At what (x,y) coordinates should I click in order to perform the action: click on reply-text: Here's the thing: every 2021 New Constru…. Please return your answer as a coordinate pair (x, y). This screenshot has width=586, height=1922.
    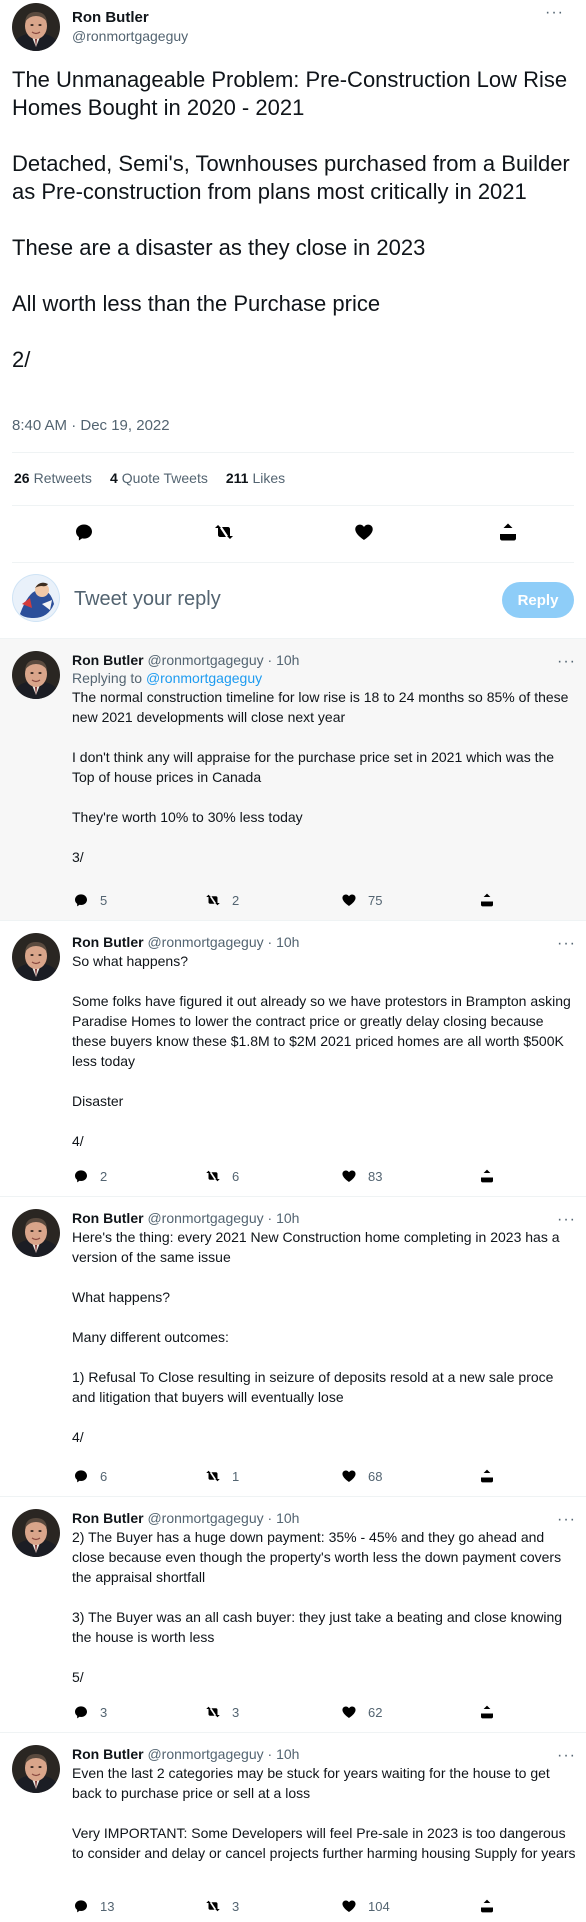
    Looking at the image, I should click on (316, 1337).